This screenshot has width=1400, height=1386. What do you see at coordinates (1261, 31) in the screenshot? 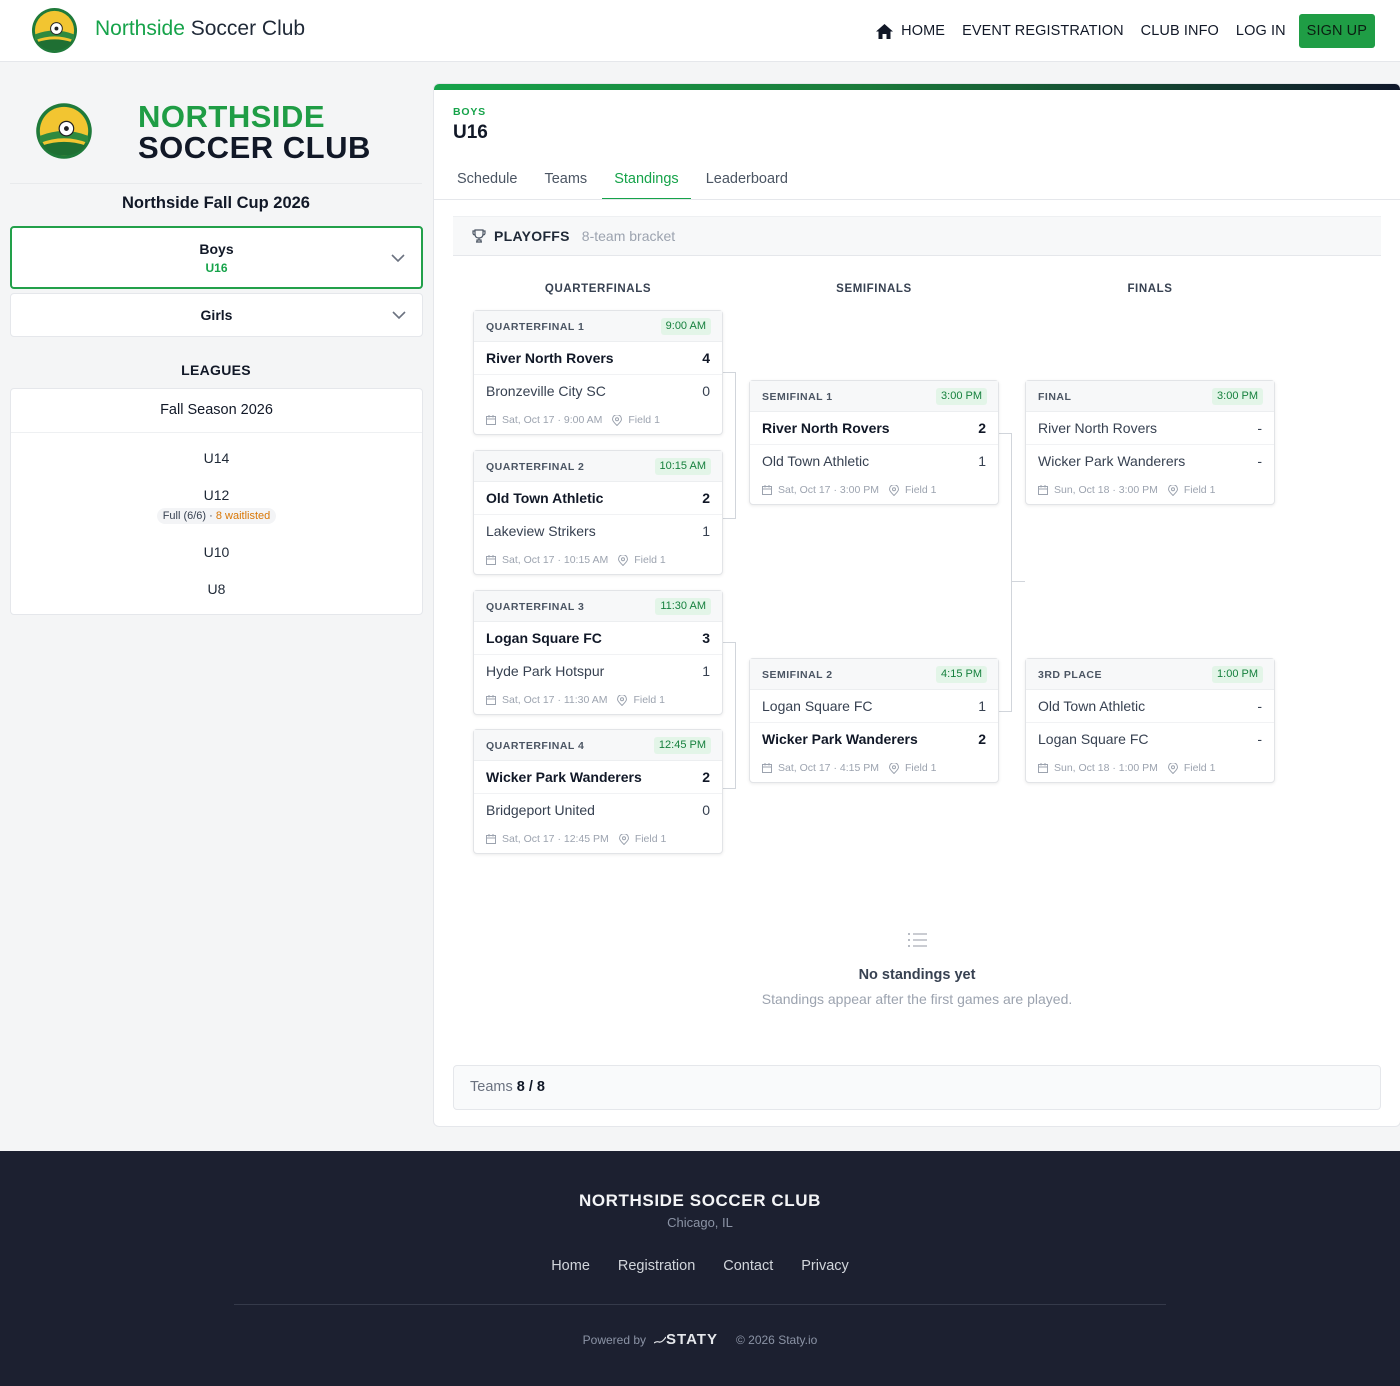
I see `nav-log-in: LOG IN` at bounding box center [1261, 31].